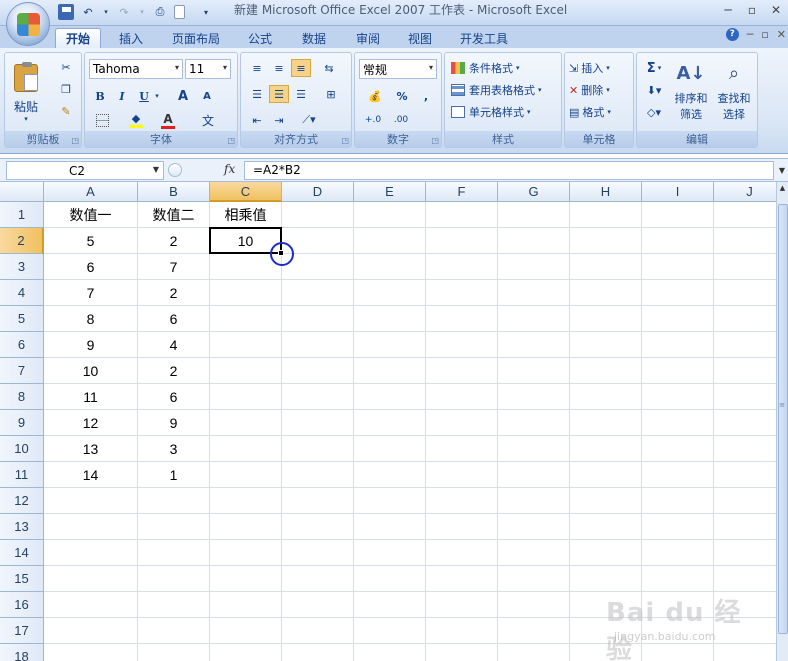  Describe the element at coordinates (534, 652) in the screenshot. I see `cell-g18` at that location.